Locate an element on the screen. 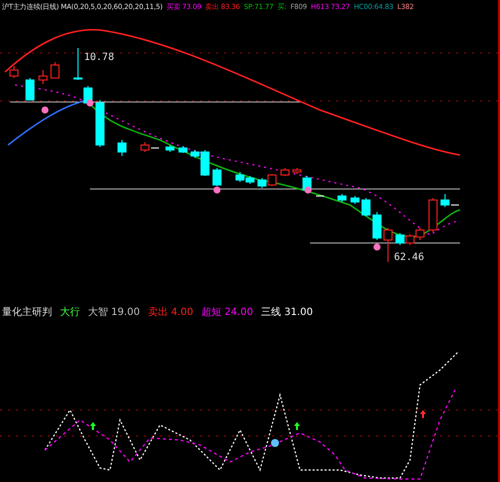  indicator-reading: 三线 31.00 is located at coordinates (287, 312).